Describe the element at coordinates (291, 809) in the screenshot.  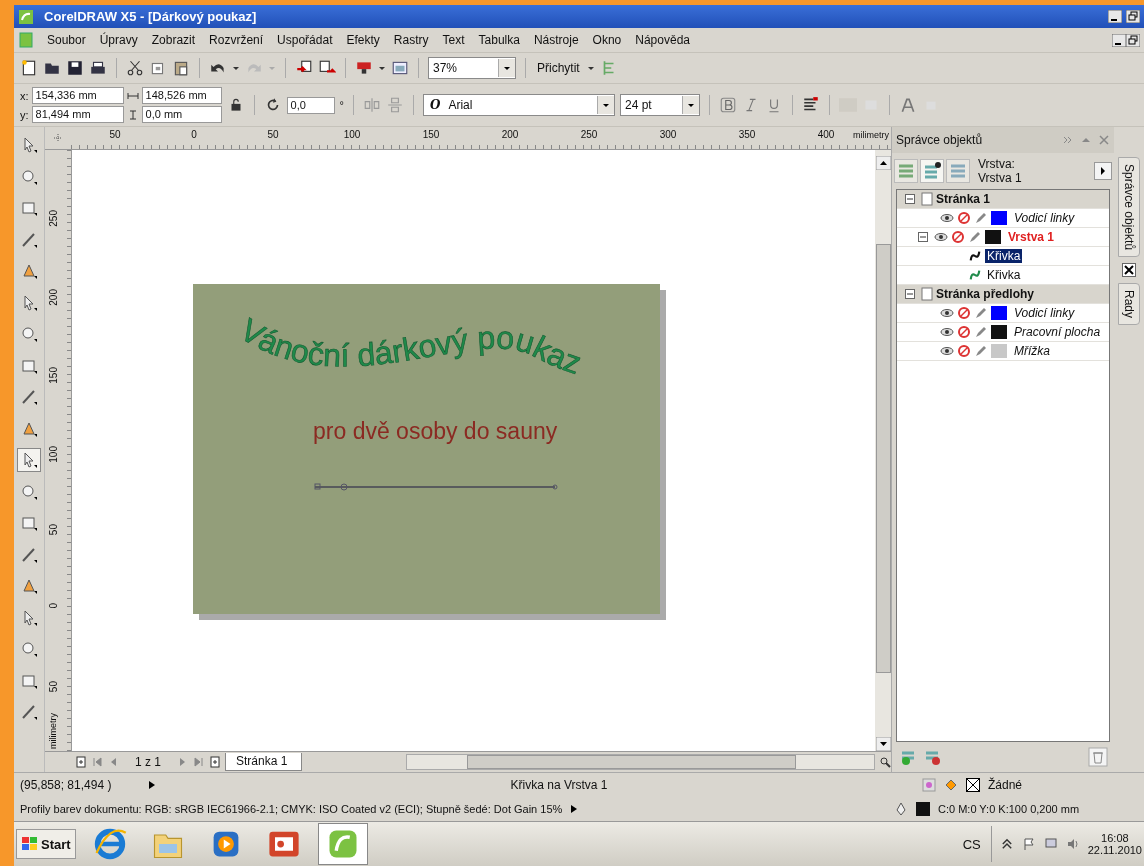
I see `color-profiles-text: Profily barev dokumentu: RGB: sRGB IEC61966-2.1; CMYK: ISO Coated v2 (ECI); Stupně šedé: Dot Gain 15%` at that location.